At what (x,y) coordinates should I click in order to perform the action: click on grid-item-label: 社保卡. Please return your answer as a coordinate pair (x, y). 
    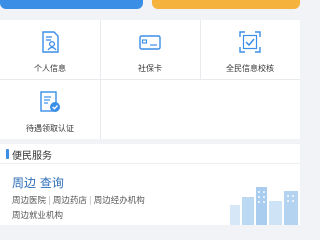
    Looking at the image, I should click on (150, 68).